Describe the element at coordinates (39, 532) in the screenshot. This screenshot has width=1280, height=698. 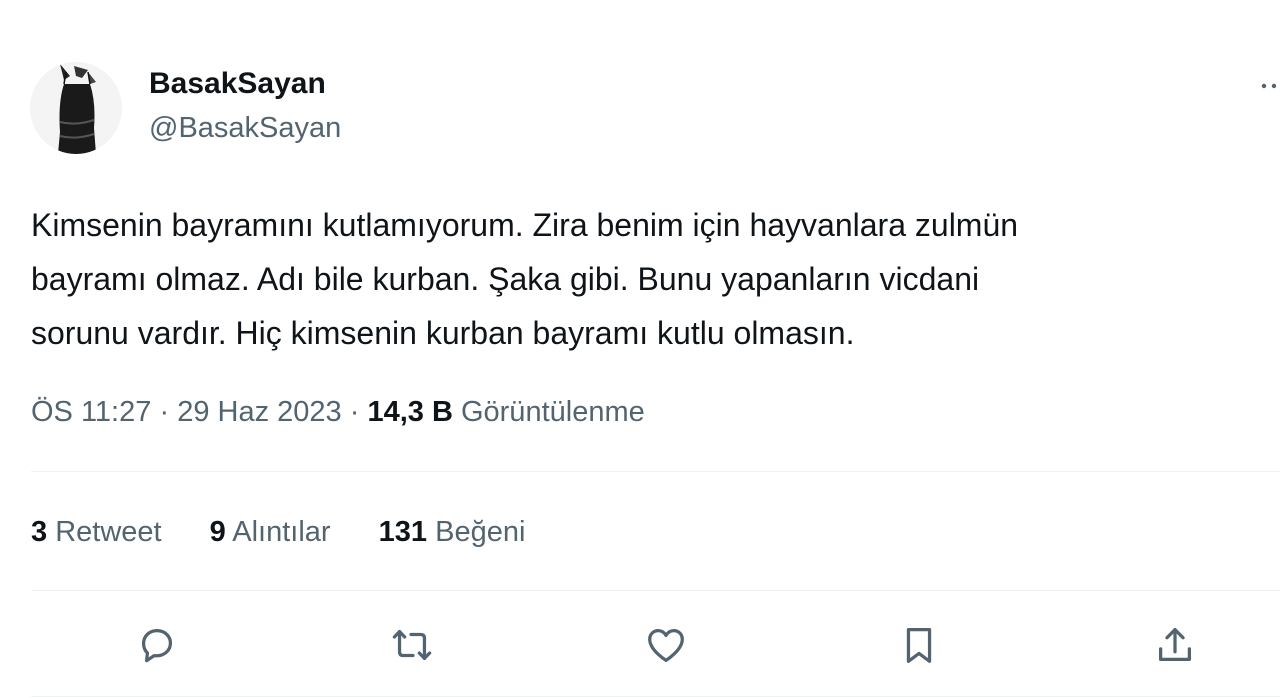
I see `retweets-count: 3` at that location.